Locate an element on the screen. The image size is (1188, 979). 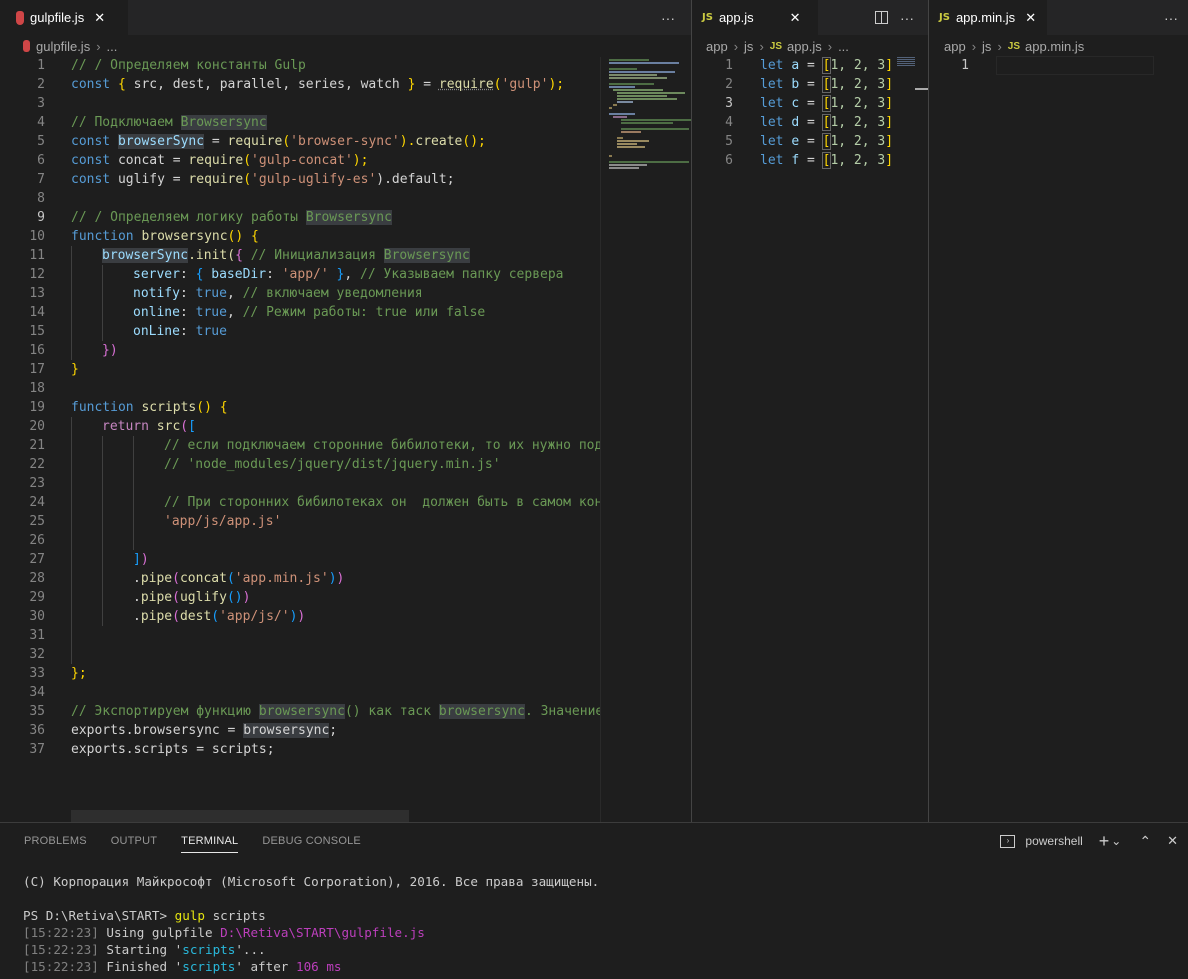
comment-highlight: browsersync is located at coordinates (301, 711).